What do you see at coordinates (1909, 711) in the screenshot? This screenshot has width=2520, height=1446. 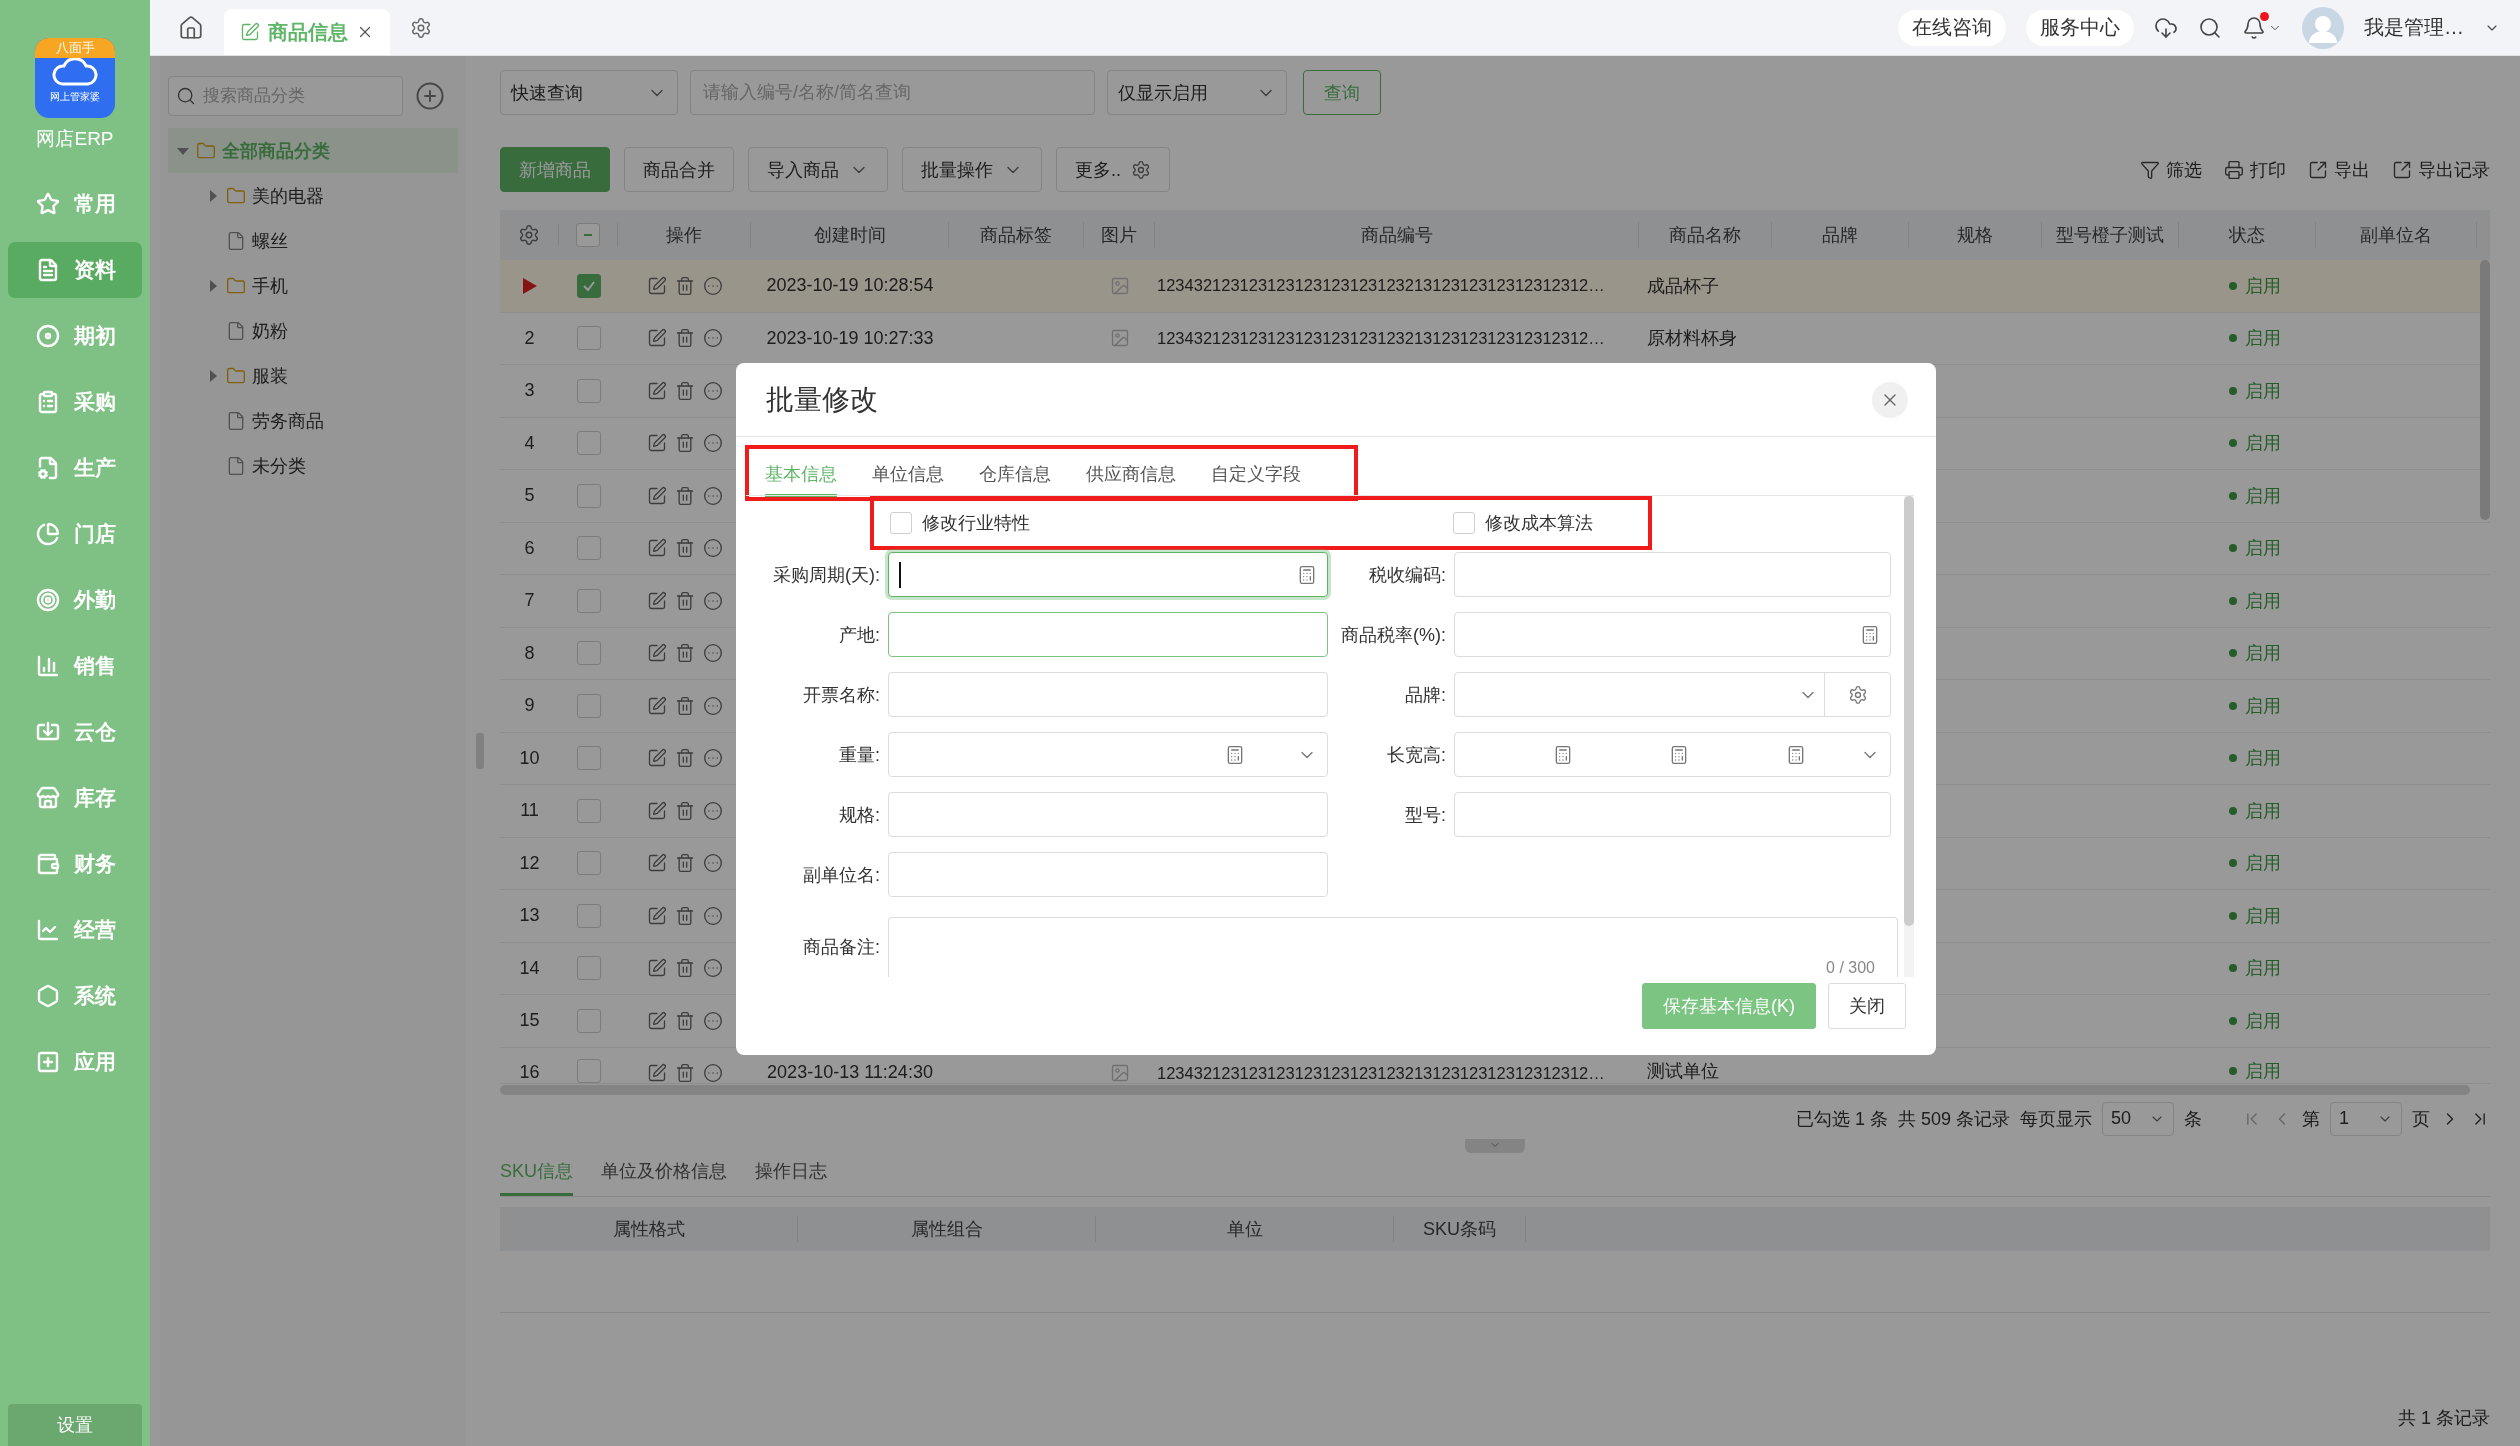 I see `scrollbar-thumb` at bounding box center [1909, 711].